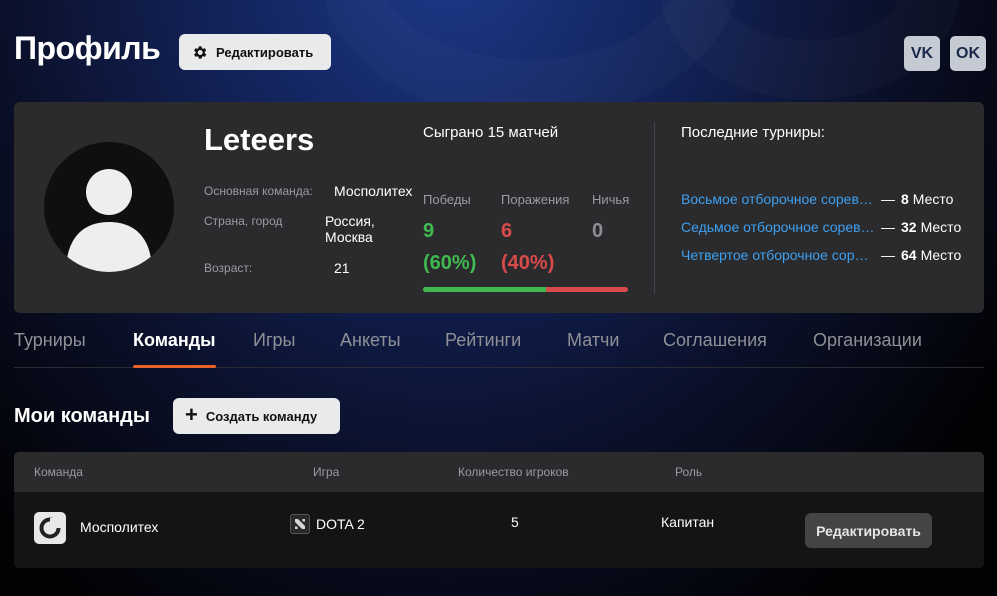  What do you see at coordinates (909, 255) in the screenshot?
I see `tournament-place: 64` at bounding box center [909, 255].